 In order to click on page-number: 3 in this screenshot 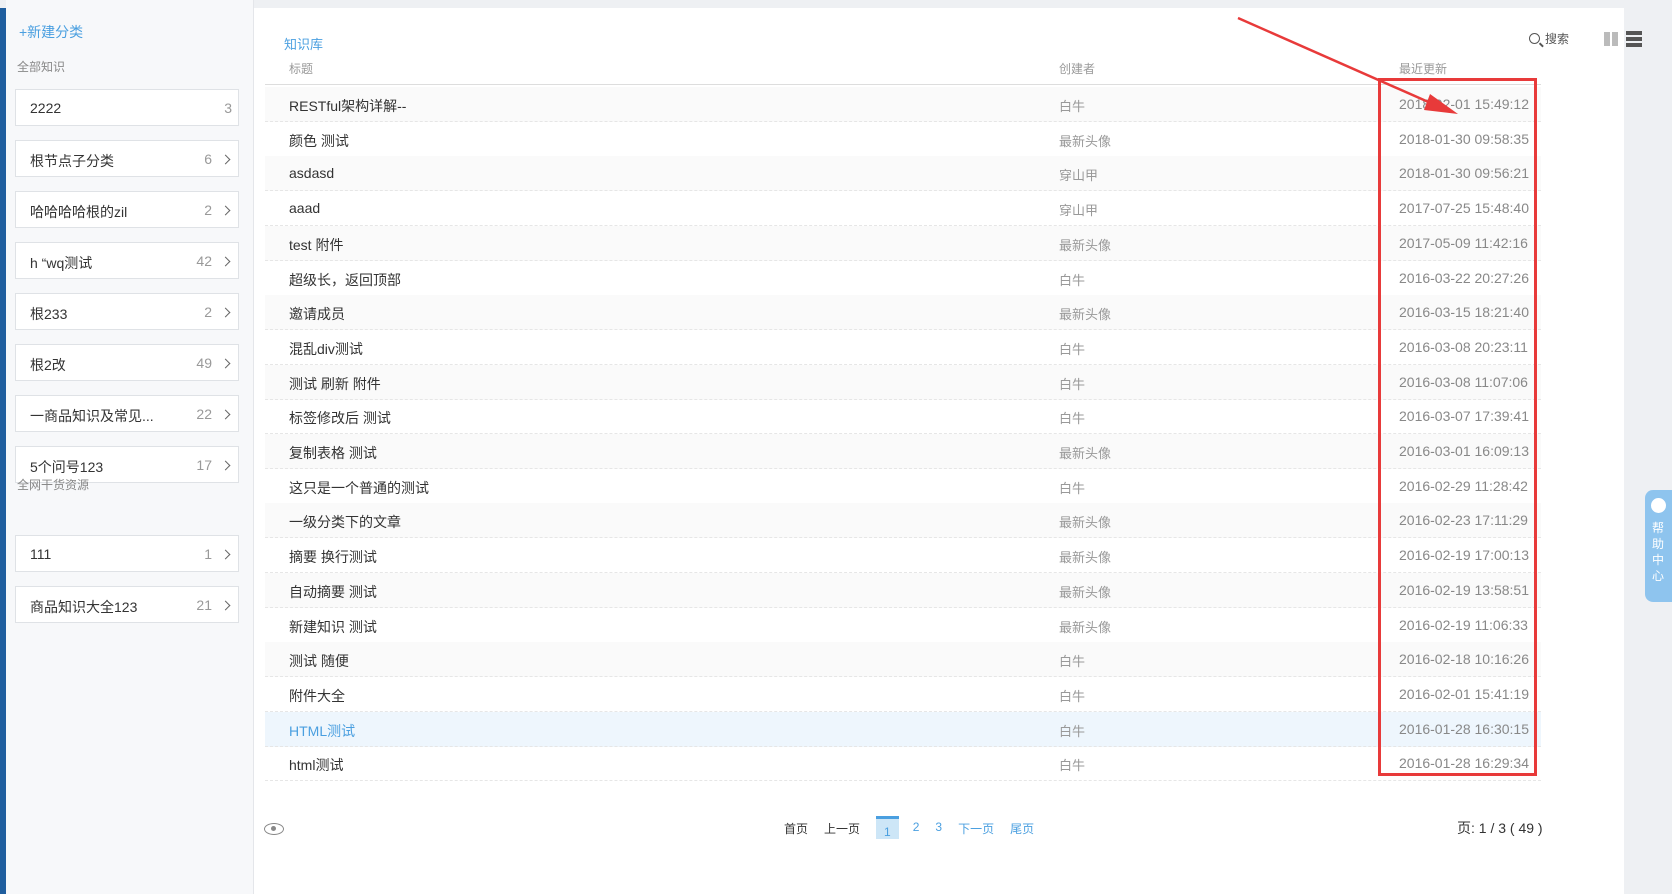, I will do `click(938, 827)`.